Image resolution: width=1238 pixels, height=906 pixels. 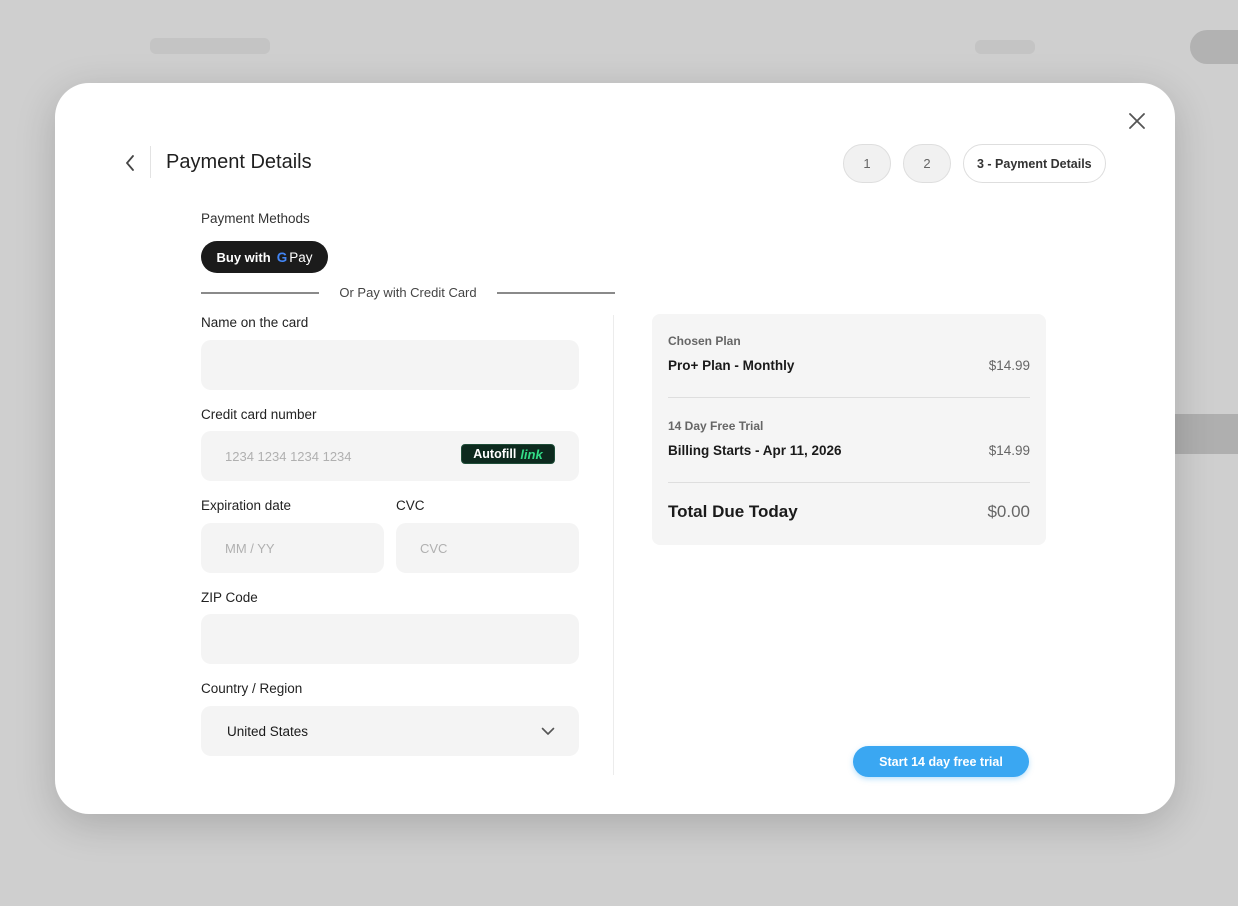 I want to click on chevron-down-icon, so click(x=548, y=731).